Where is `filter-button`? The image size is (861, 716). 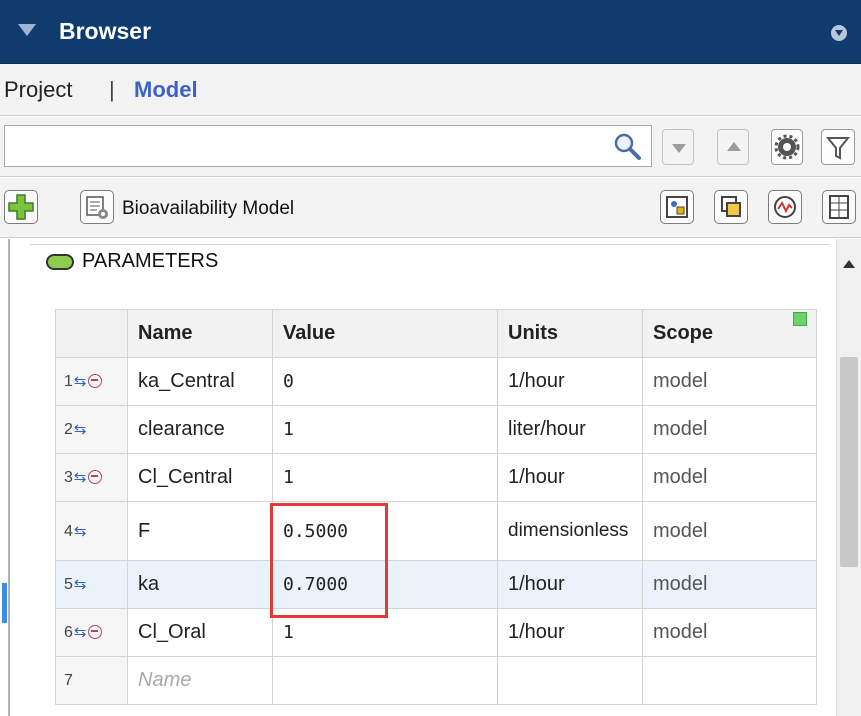 filter-button is located at coordinates (838, 147).